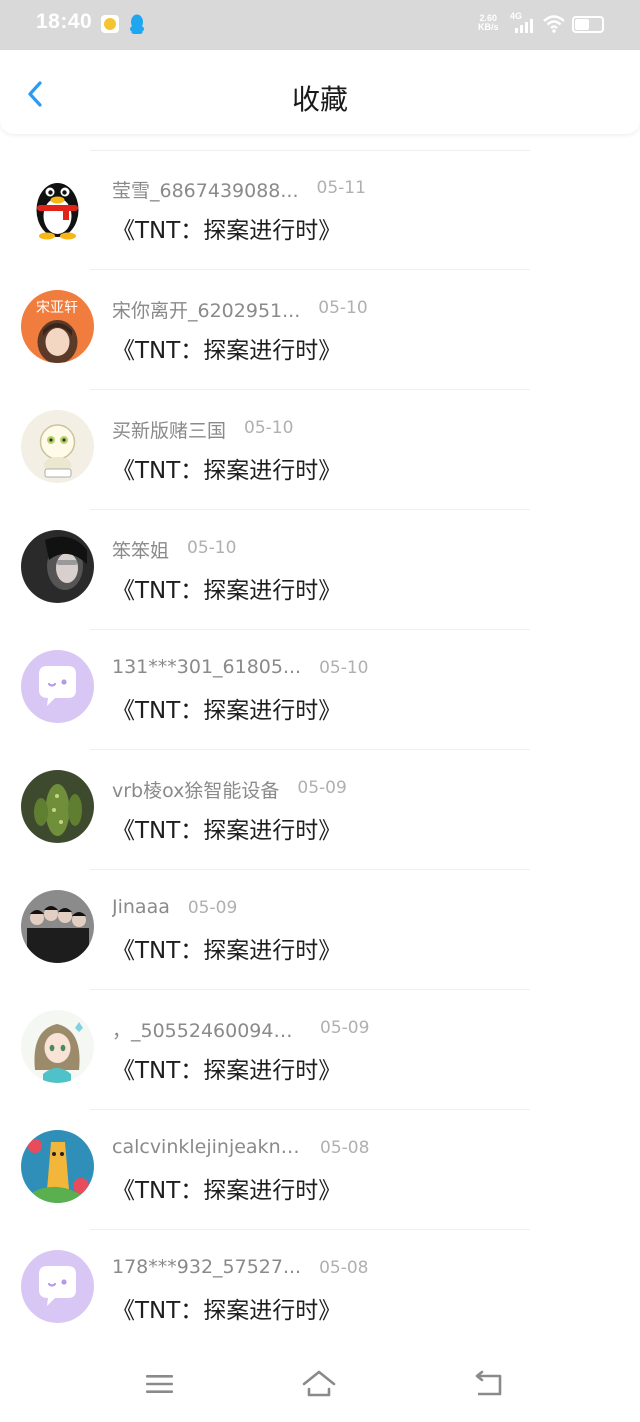  I want to click on speed-unit: KB/s, so click(488, 27).